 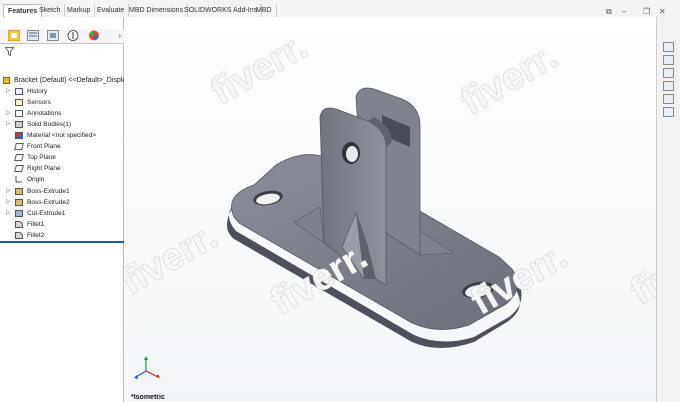 What do you see at coordinates (668, 99) in the screenshot?
I see `appearances-icon` at bounding box center [668, 99].